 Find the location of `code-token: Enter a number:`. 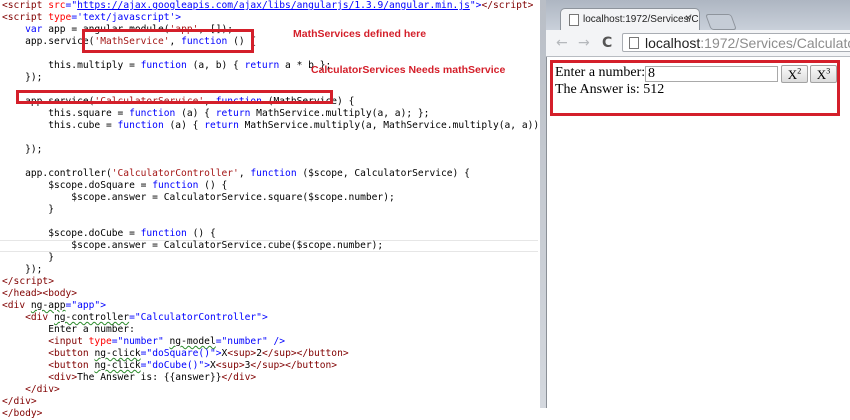

code-token: Enter a number: is located at coordinates (68, 329).